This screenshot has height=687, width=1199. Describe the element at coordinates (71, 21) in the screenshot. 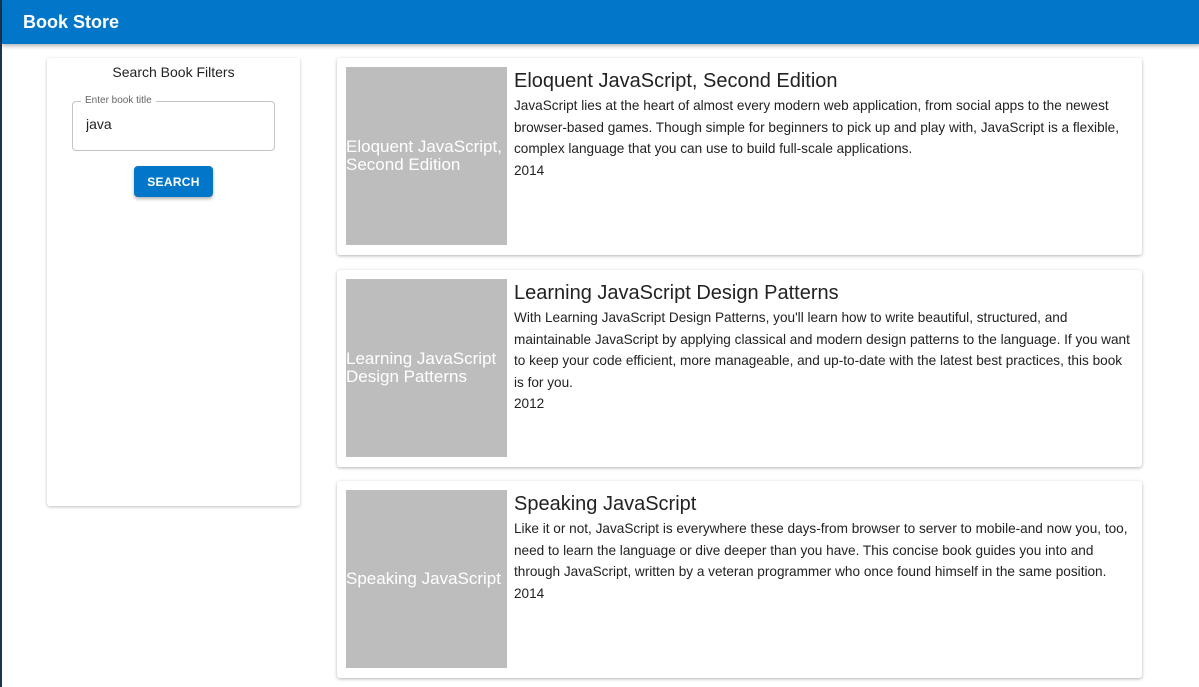

I see `app-title: Book Store` at that location.